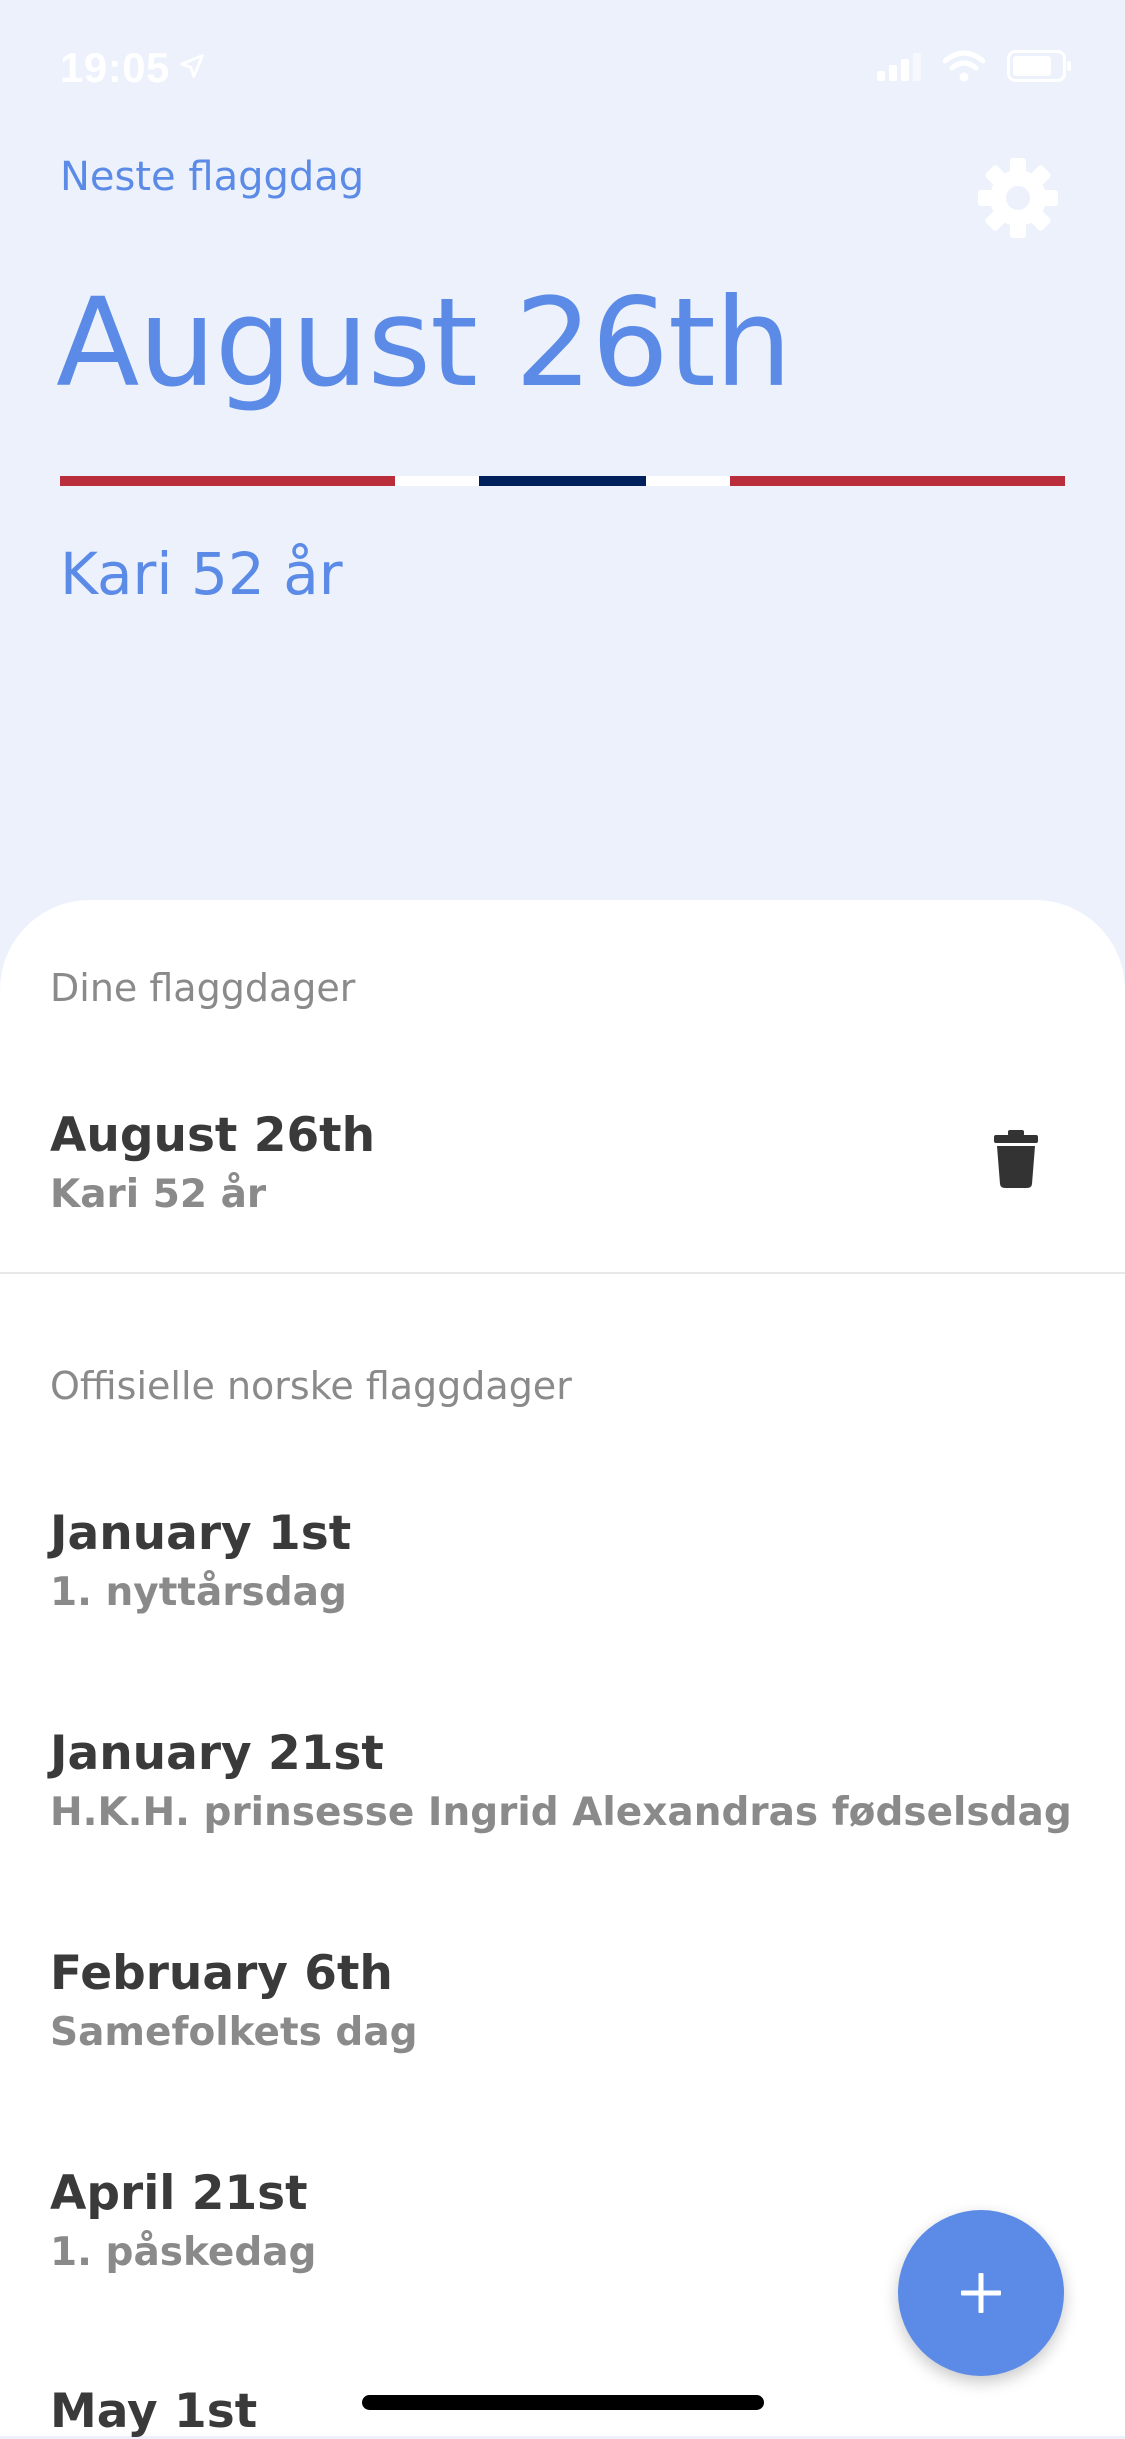 This screenshot has width=1125, height=2439. I want to click on plus-icon, so click(981, 2293).